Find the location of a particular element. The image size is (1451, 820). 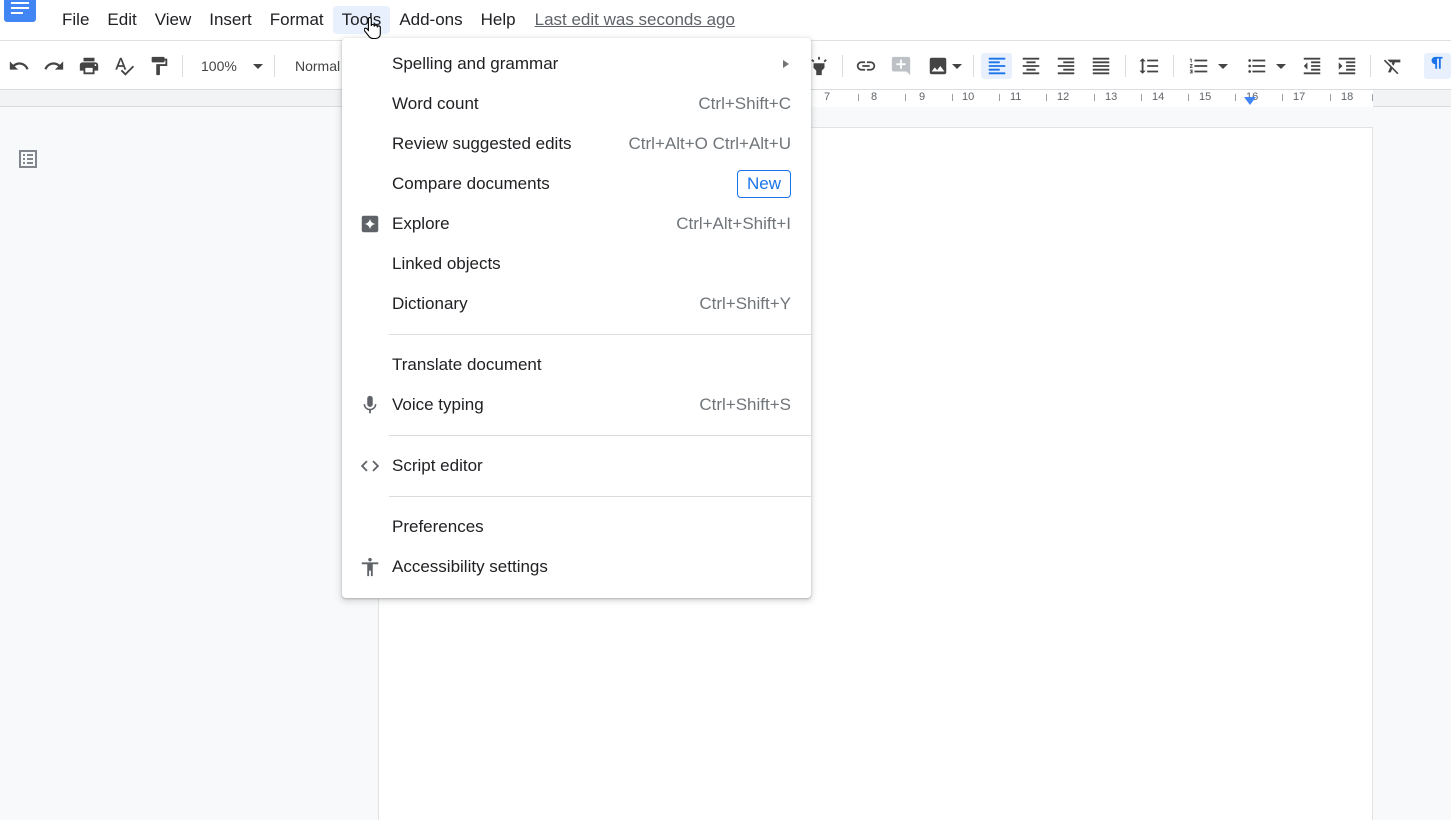

add-comment-icon is located at coordinates (901, 66).